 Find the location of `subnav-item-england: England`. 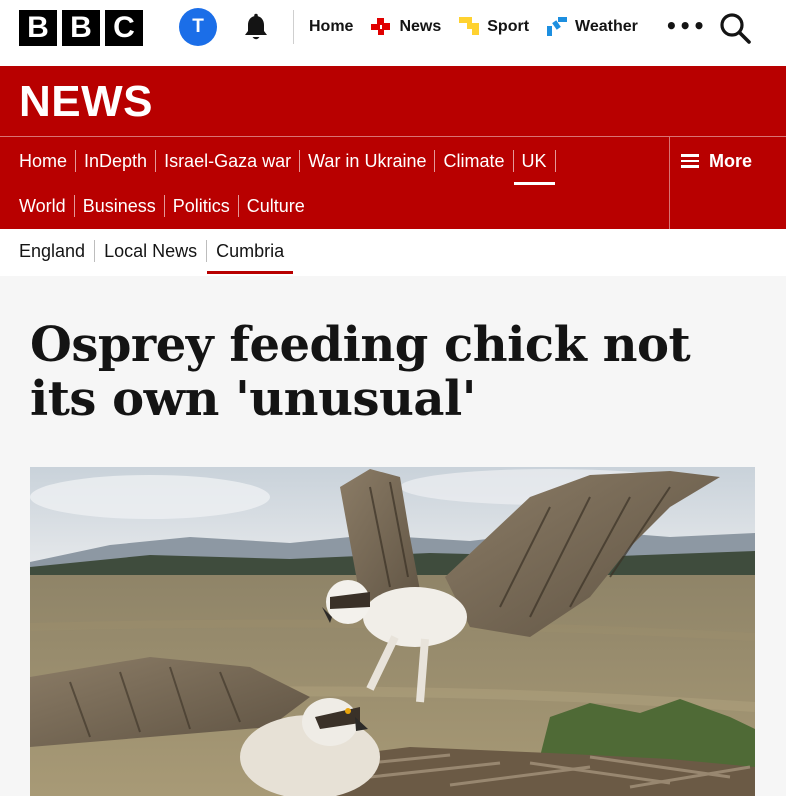

subnav-item-england: England is located at coordinates (56, 251).